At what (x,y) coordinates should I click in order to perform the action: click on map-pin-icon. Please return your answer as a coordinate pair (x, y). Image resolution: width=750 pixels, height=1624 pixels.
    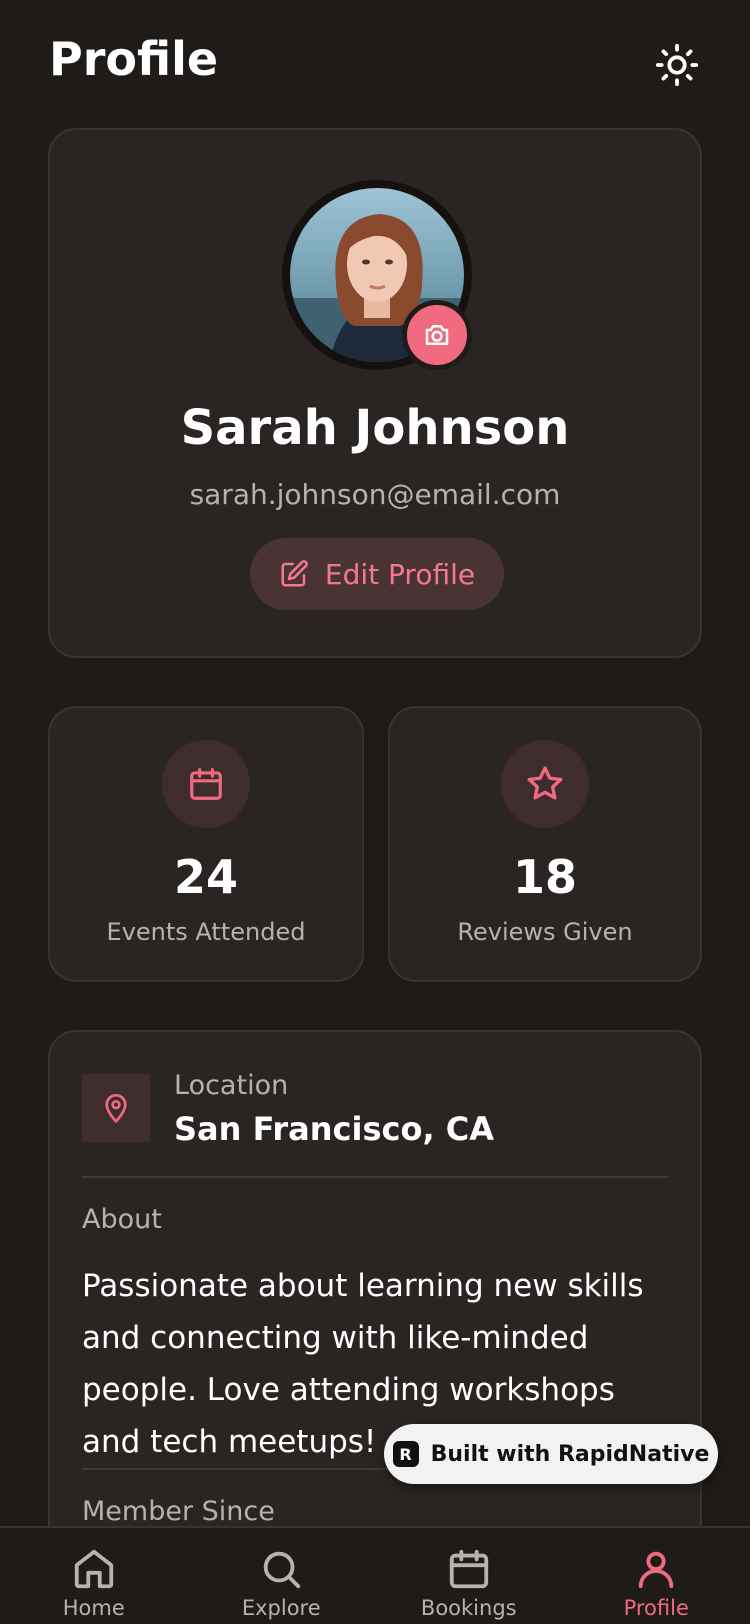
    Looking at the image, I should click on (116, 1108).